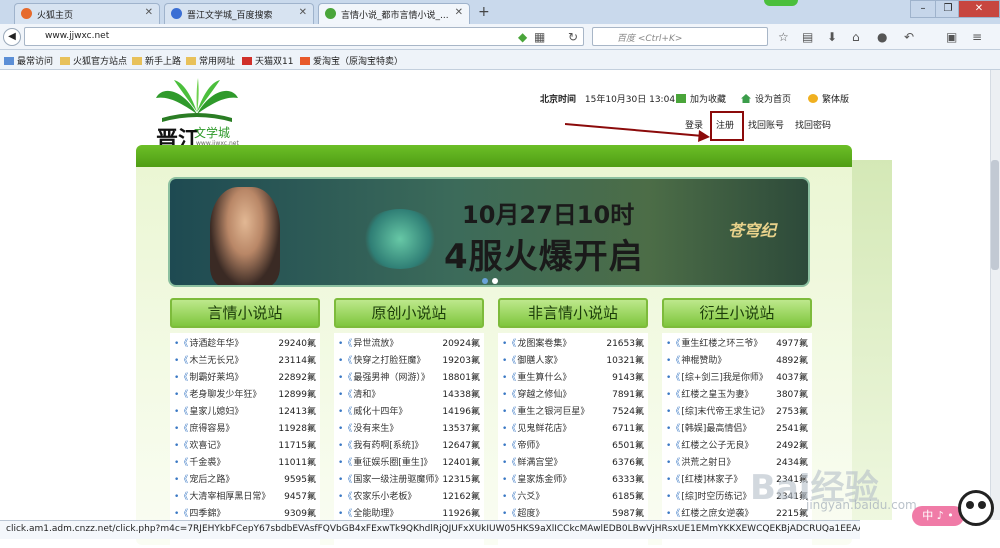  What do you see at coordinates (93, 60) in the screenshot?
I see `bookmark-folder: 火狐官方站点` at bounding box center [93, 60].